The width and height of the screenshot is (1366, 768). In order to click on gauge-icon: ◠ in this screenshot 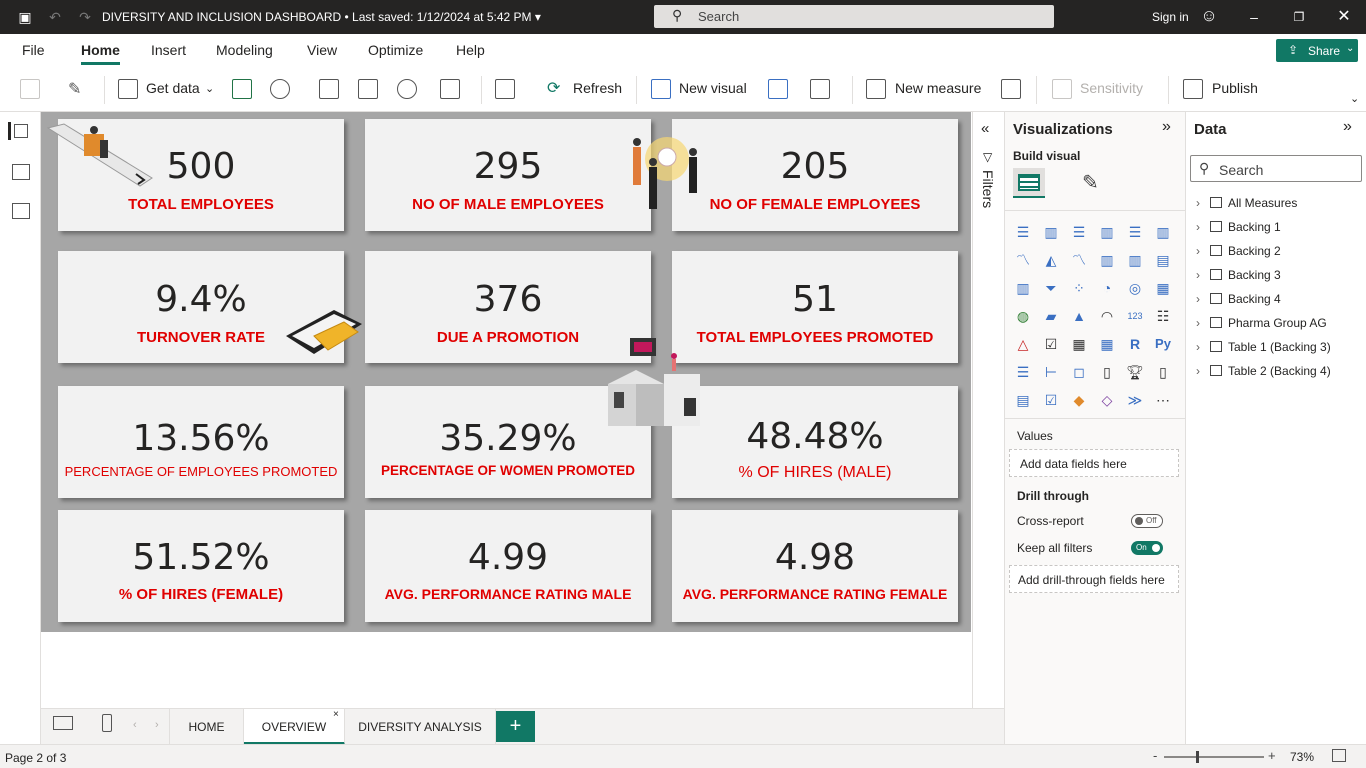, I will do `click(1107, 316)`.